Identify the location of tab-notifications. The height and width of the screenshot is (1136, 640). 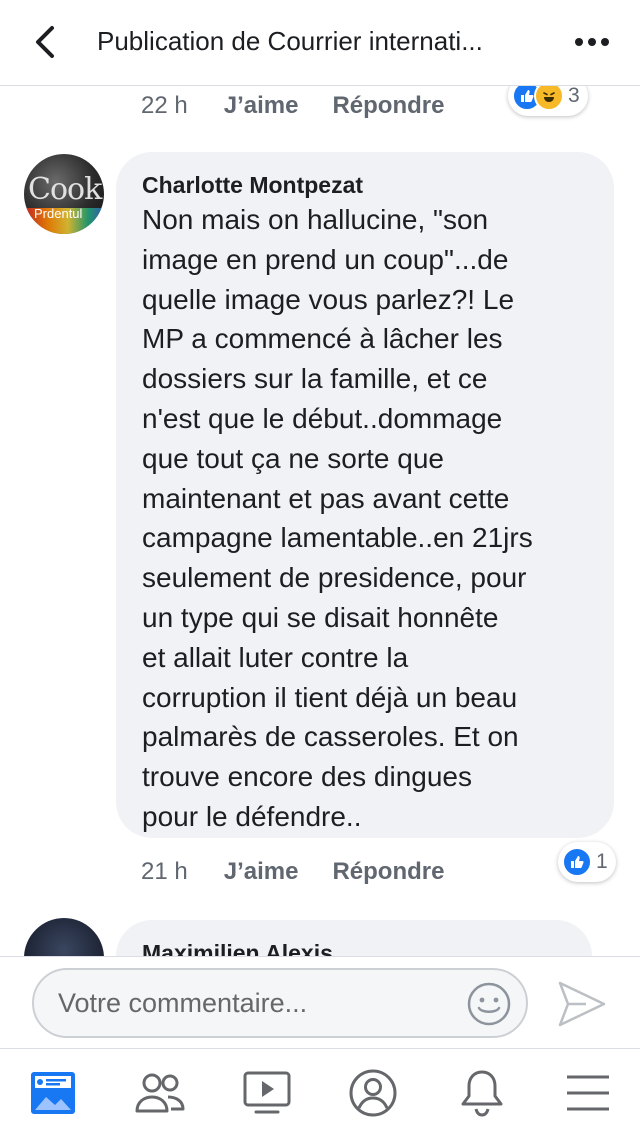
(482, 1093).